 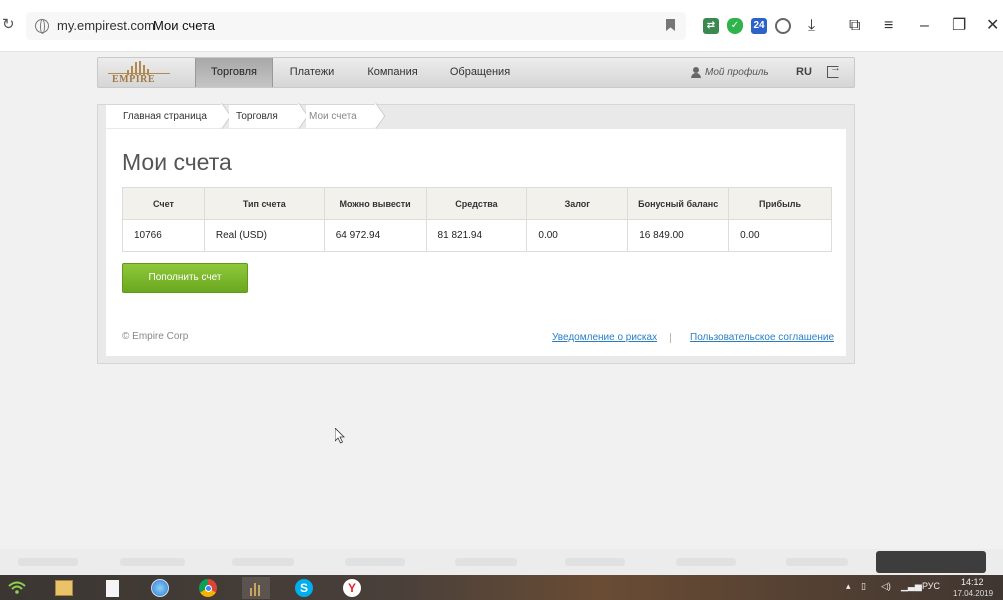 I want to click on volume-icon: ◁), so click(x=886, y=586).